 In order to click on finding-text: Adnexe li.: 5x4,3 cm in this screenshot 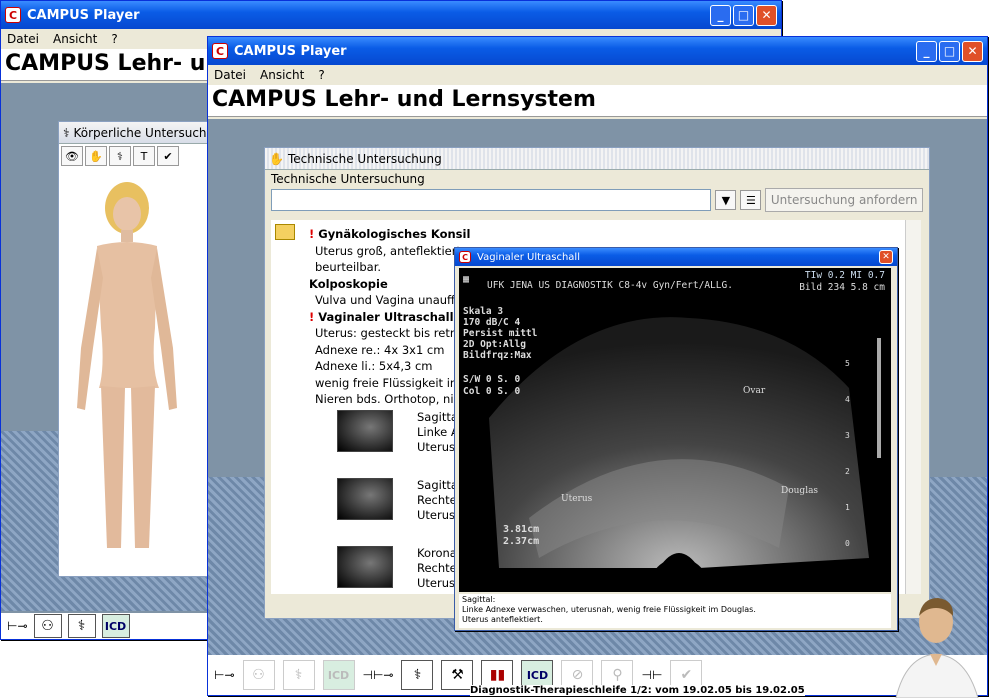, I will do `click(374, 366)`.